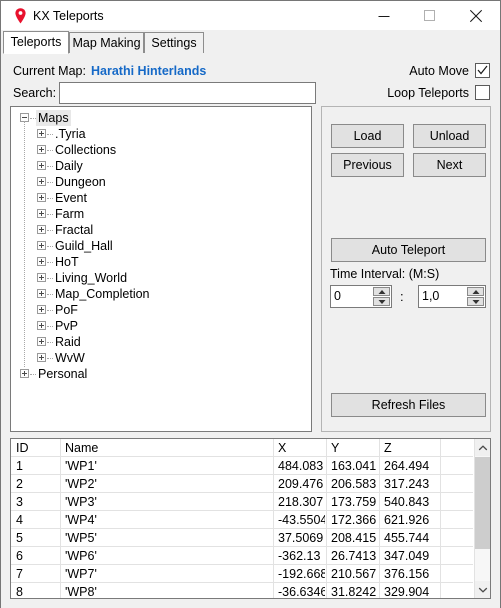  I want to click on tree-item-pvp: PvP, so click(161, 326).